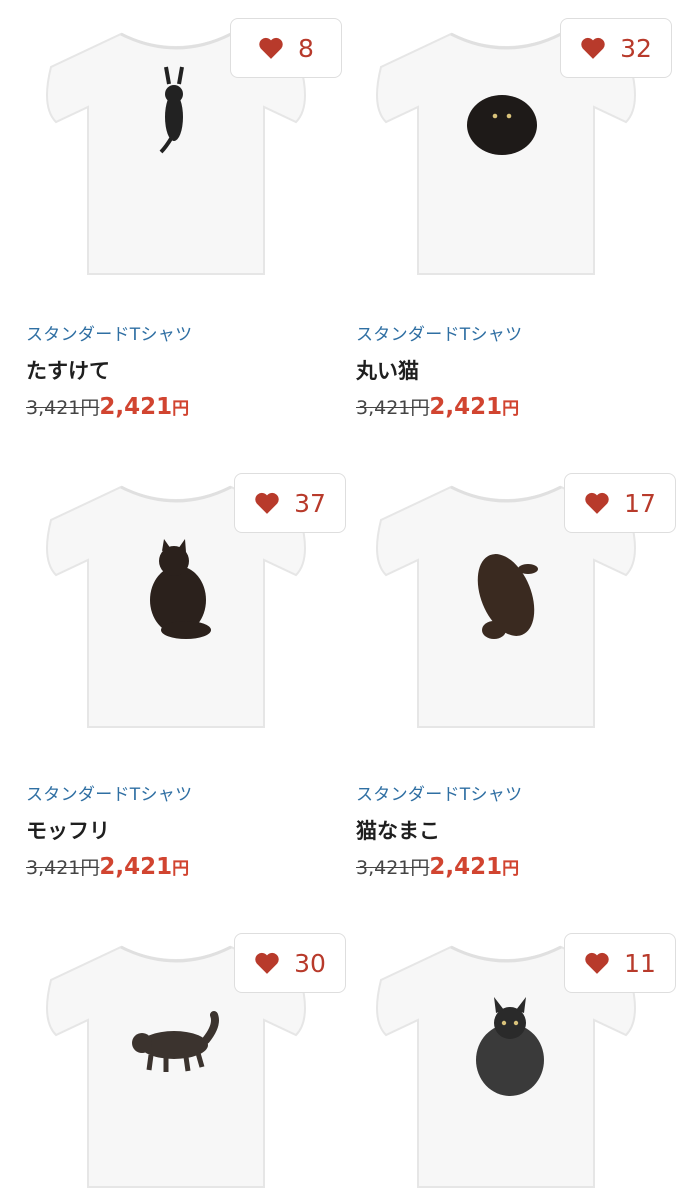 This screenshot has width=683, height=1200. Describe the element at coordinates (502, 125) in the screenshot. I see `round-cat-icon` at that location.